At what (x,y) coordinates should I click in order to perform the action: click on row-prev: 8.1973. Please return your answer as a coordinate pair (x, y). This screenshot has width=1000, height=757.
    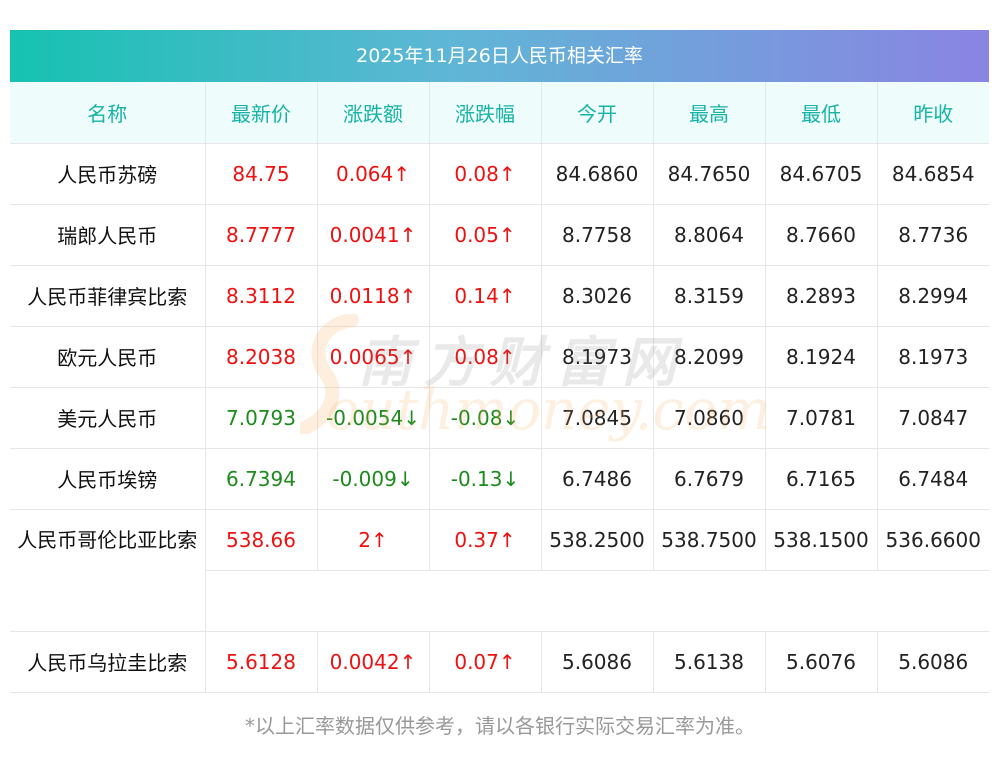
    Looking at the image, I should click on (933, 357).